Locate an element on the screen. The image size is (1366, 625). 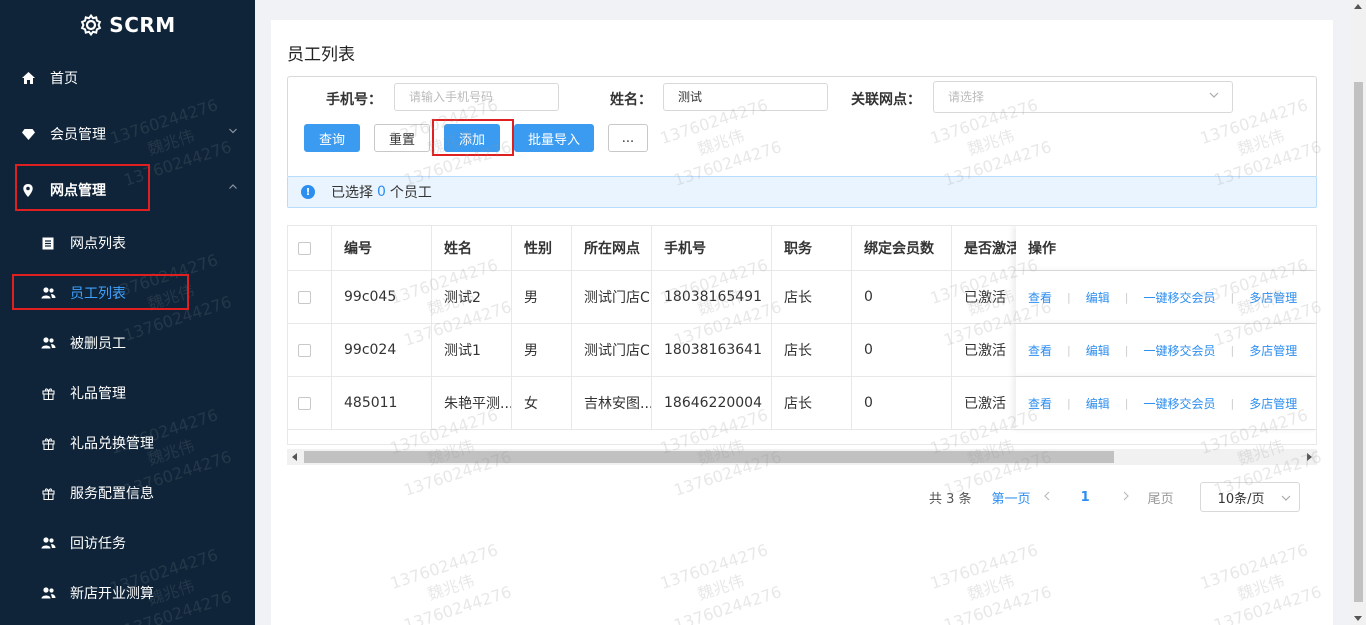
header-members: 绑定会员数 is located at coordinates (902, 248).